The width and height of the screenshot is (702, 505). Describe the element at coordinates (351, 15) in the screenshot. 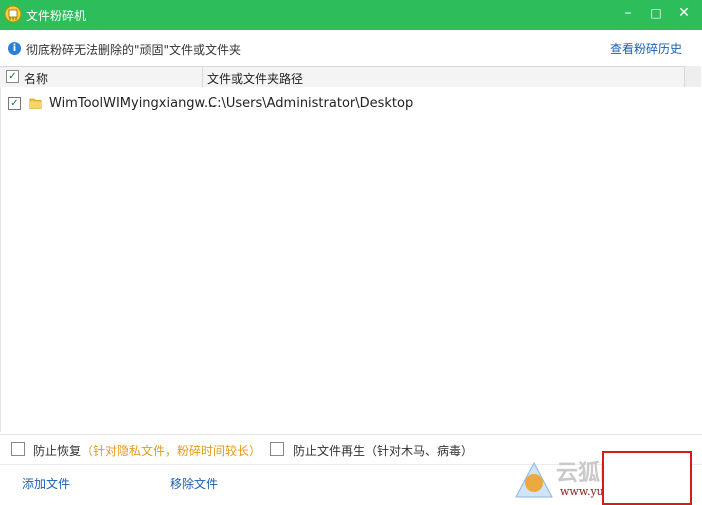

I see `title-bar: 文件粉碎机 – □ ✕` at that location.